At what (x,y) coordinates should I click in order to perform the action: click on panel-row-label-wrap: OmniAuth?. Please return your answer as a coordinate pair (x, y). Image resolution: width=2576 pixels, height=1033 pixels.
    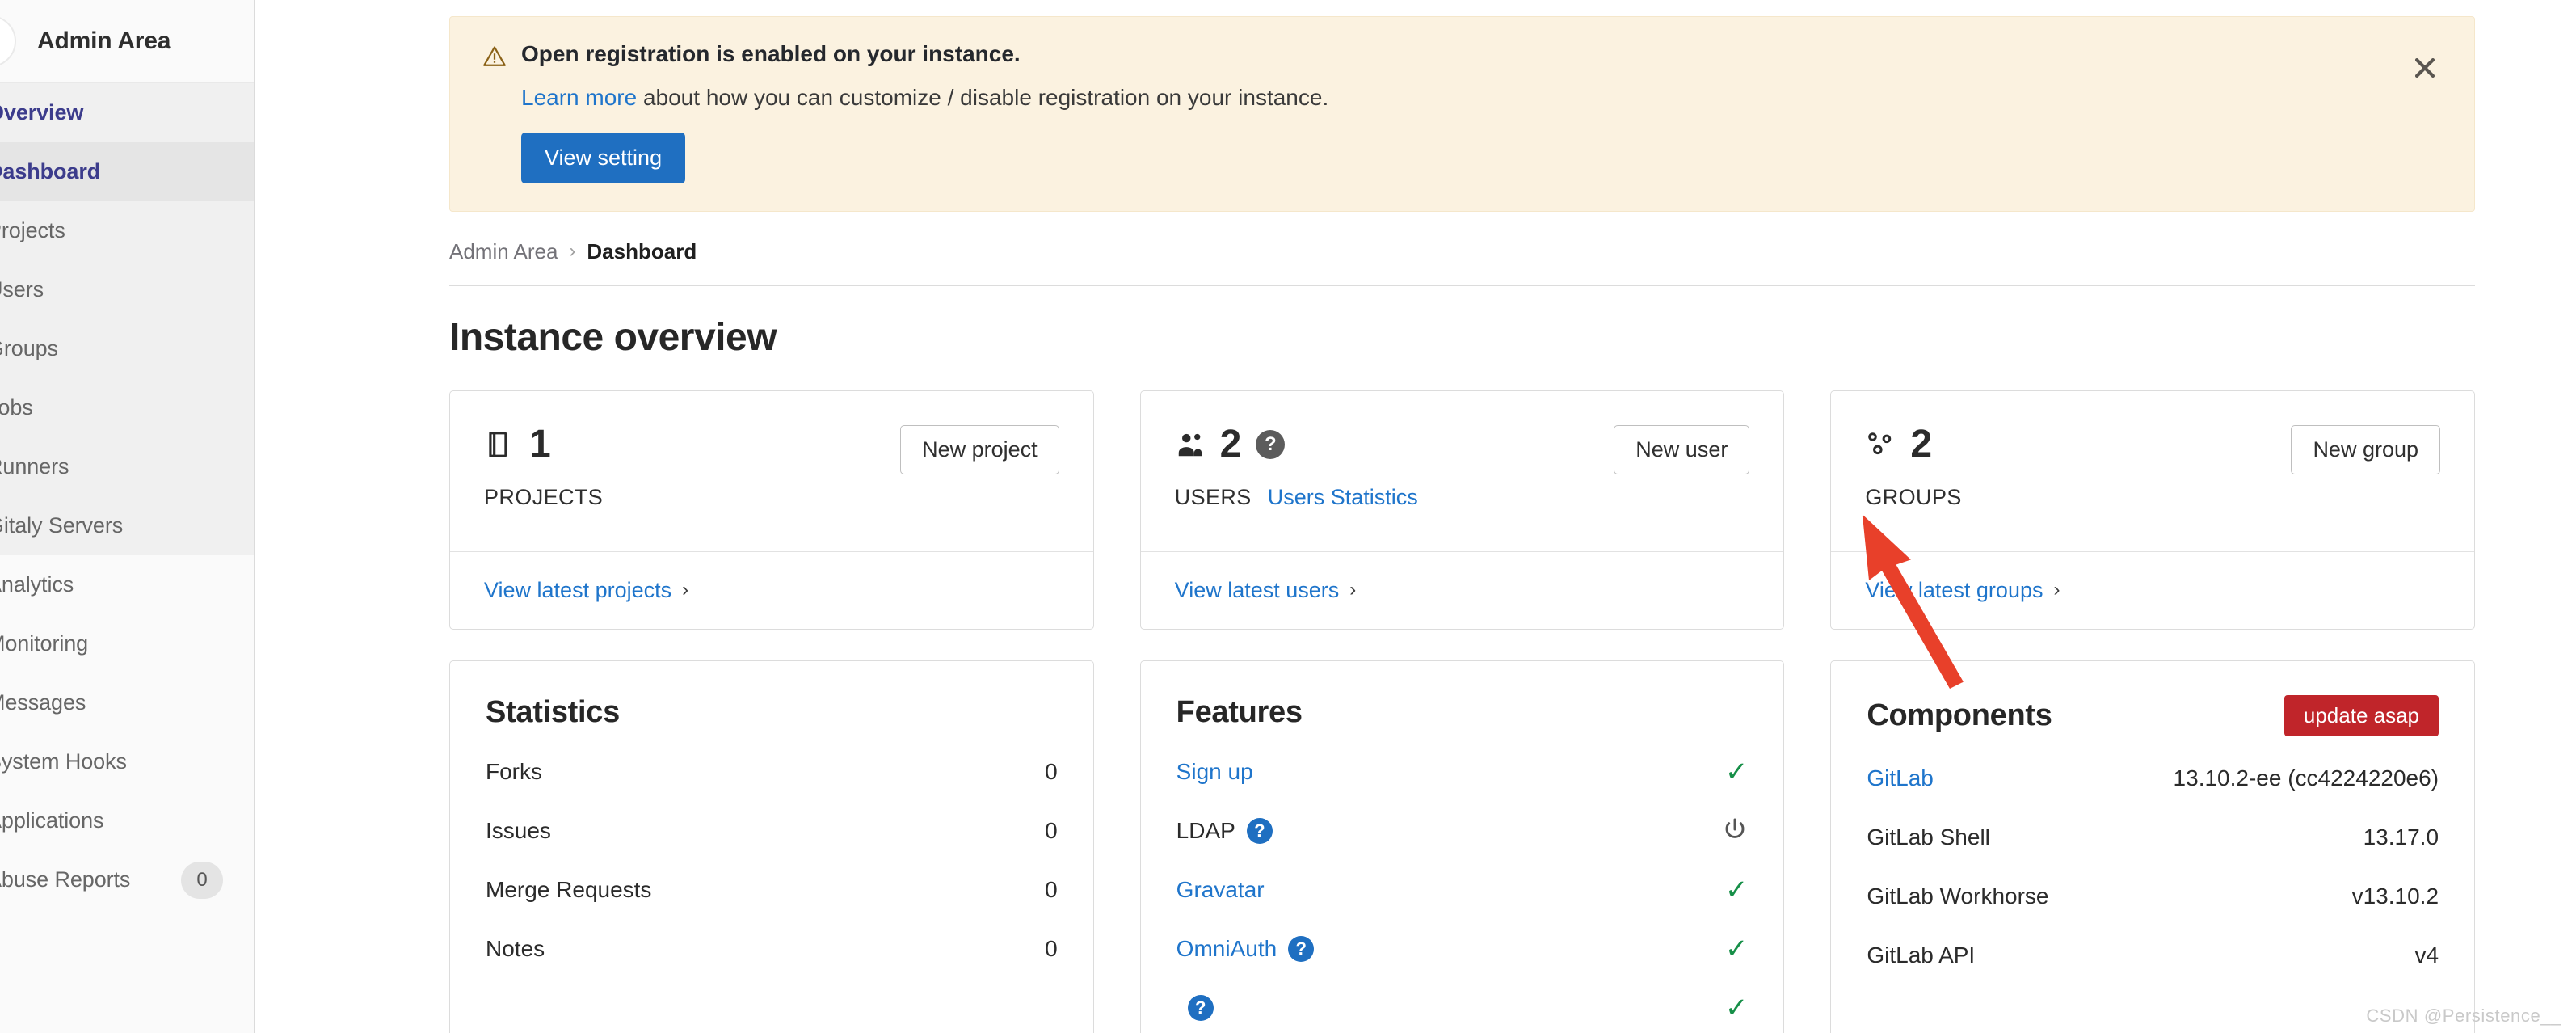
    Looking at the image, I should click on (1245, 950).